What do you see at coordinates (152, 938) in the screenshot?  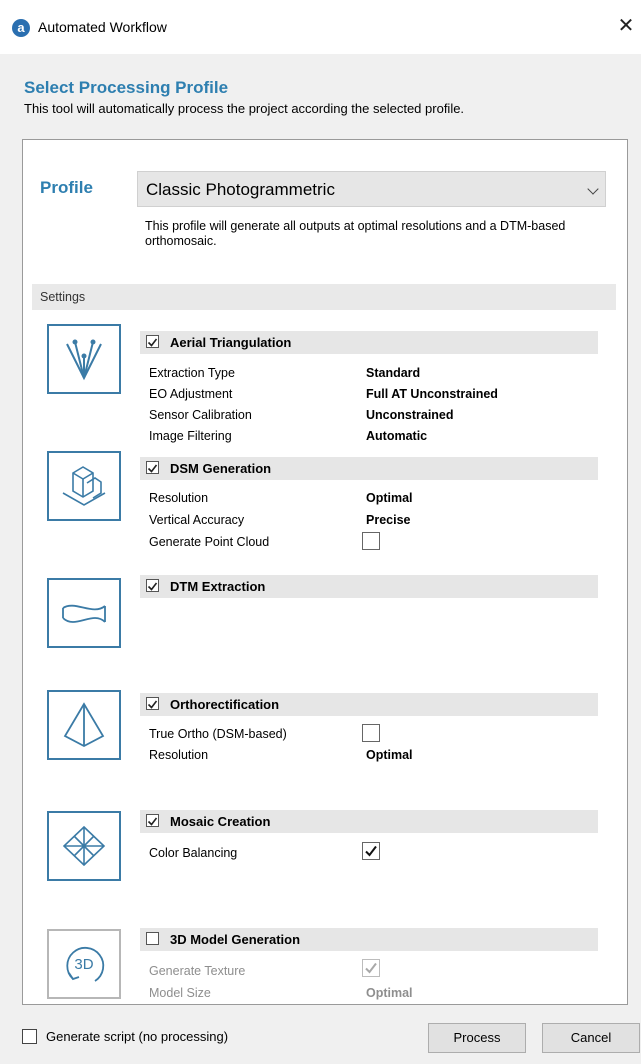 I see `3d-model-generation-checkbox` at bounding box center [152, 938].